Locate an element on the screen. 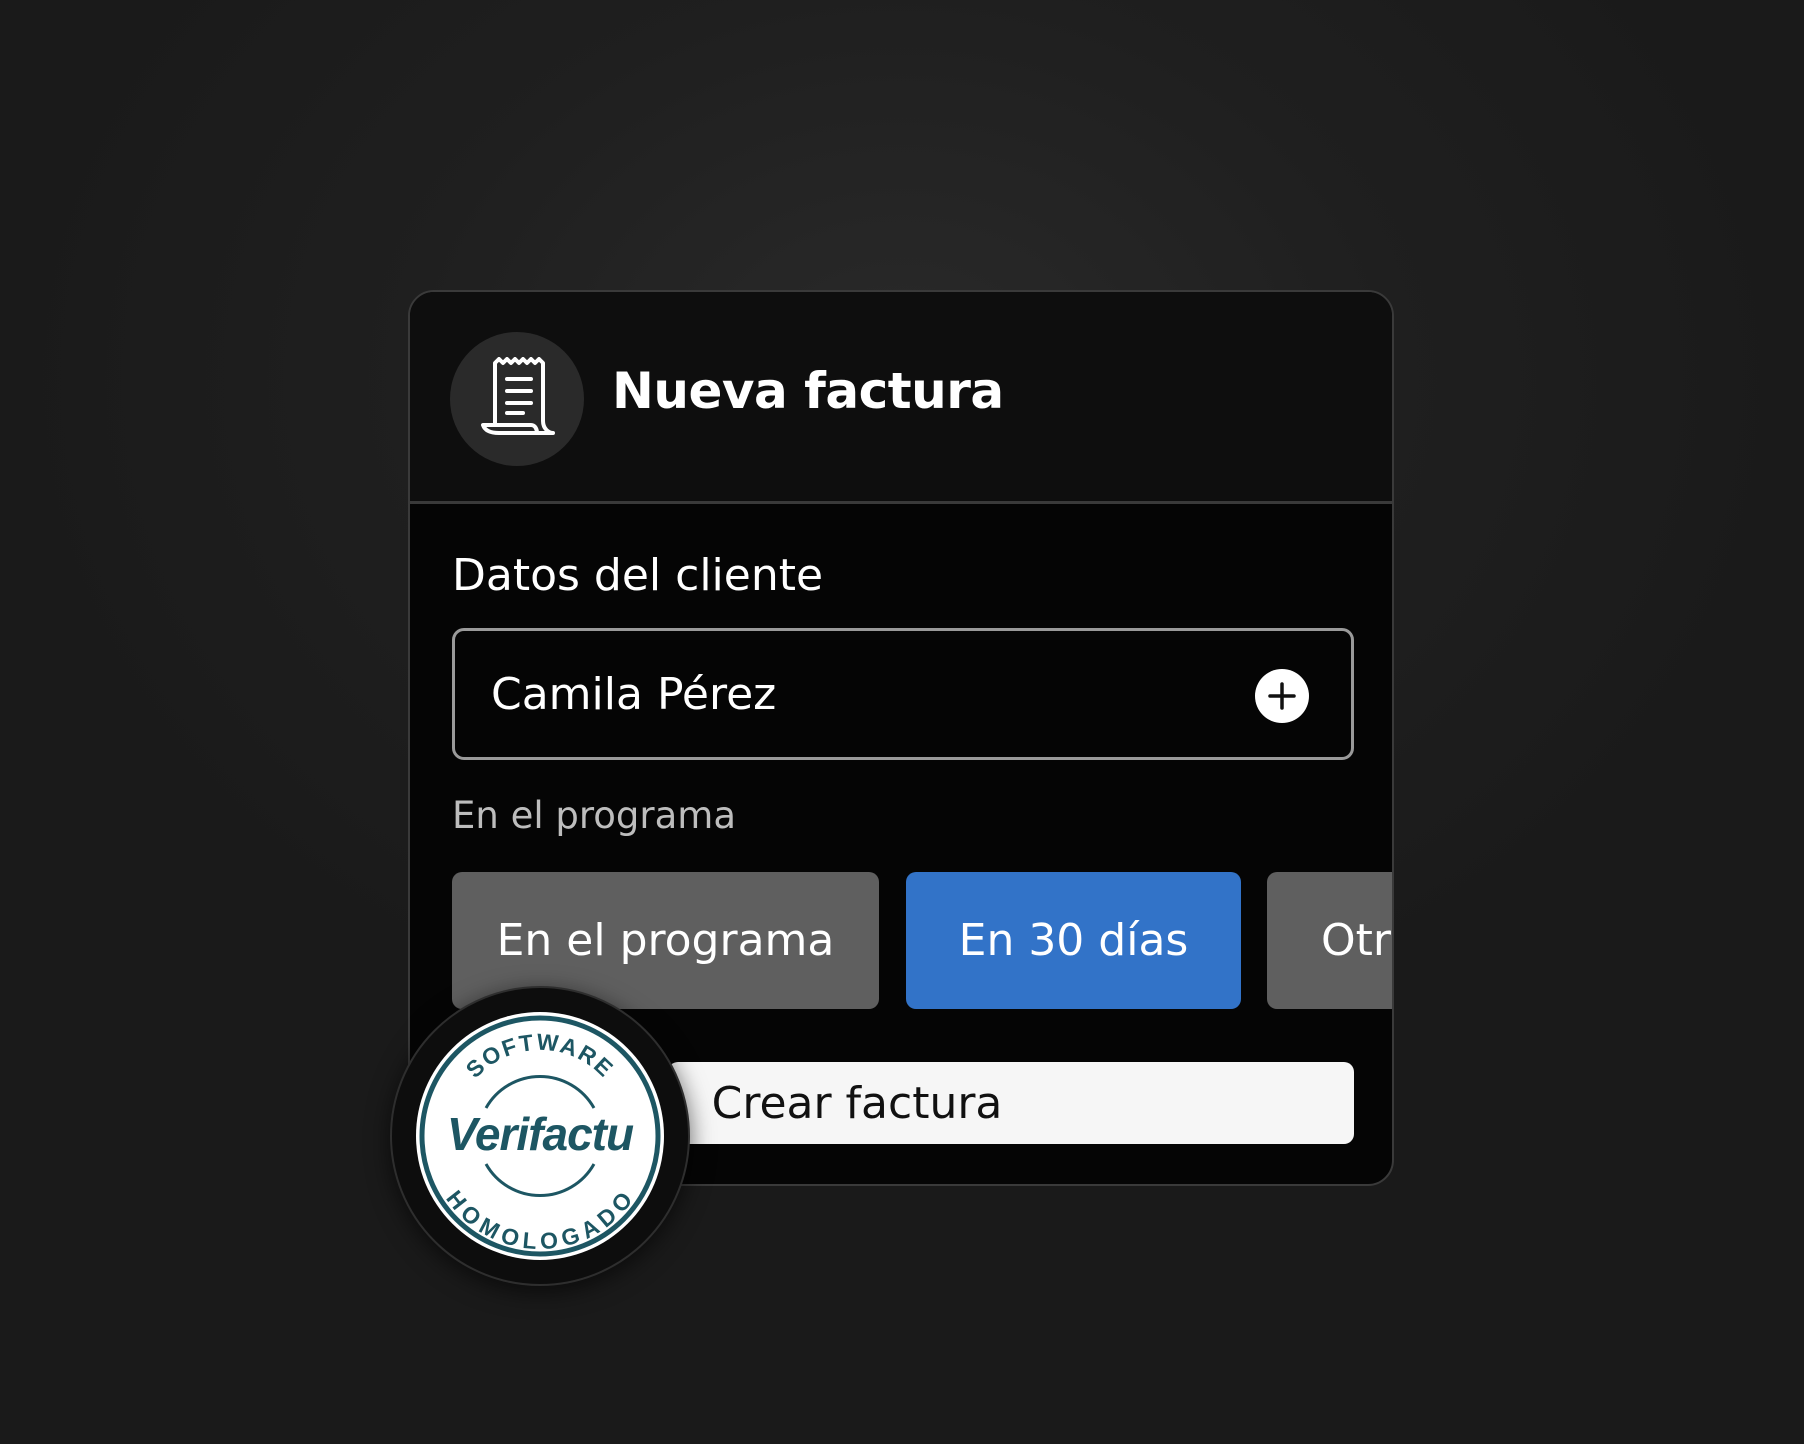 Image resolution: width=1804 pixels, height=1444 pixels. add-client-button is located at coordinates (1282, 696).